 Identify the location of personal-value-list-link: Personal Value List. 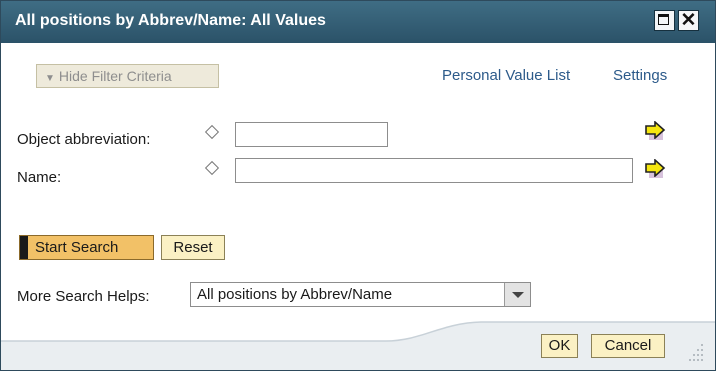
(506, 75).